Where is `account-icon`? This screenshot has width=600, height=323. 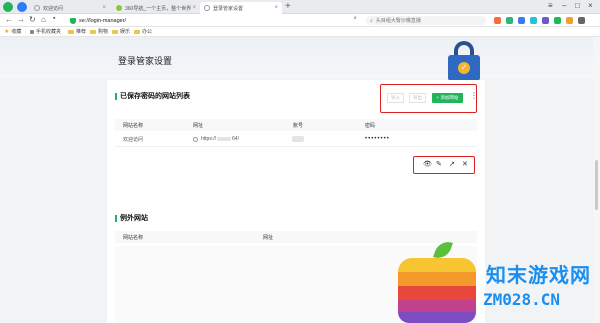 account-icon is located at coordinates (22, 7).